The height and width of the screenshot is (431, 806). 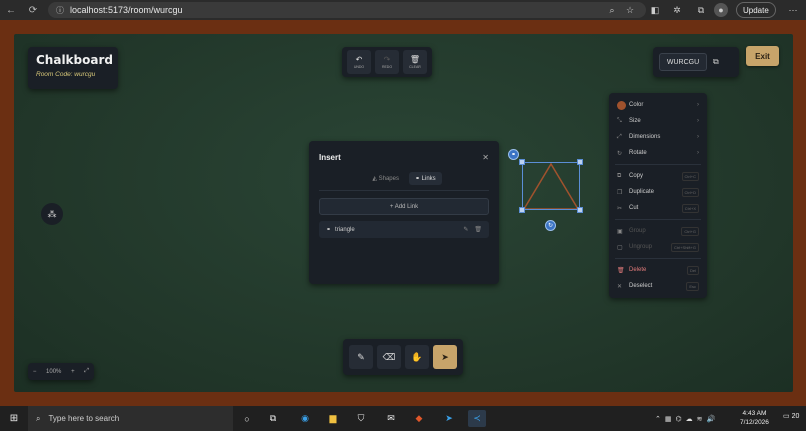 I want to click on edge-browser-icon: ◉, so click(x=305, y=418).